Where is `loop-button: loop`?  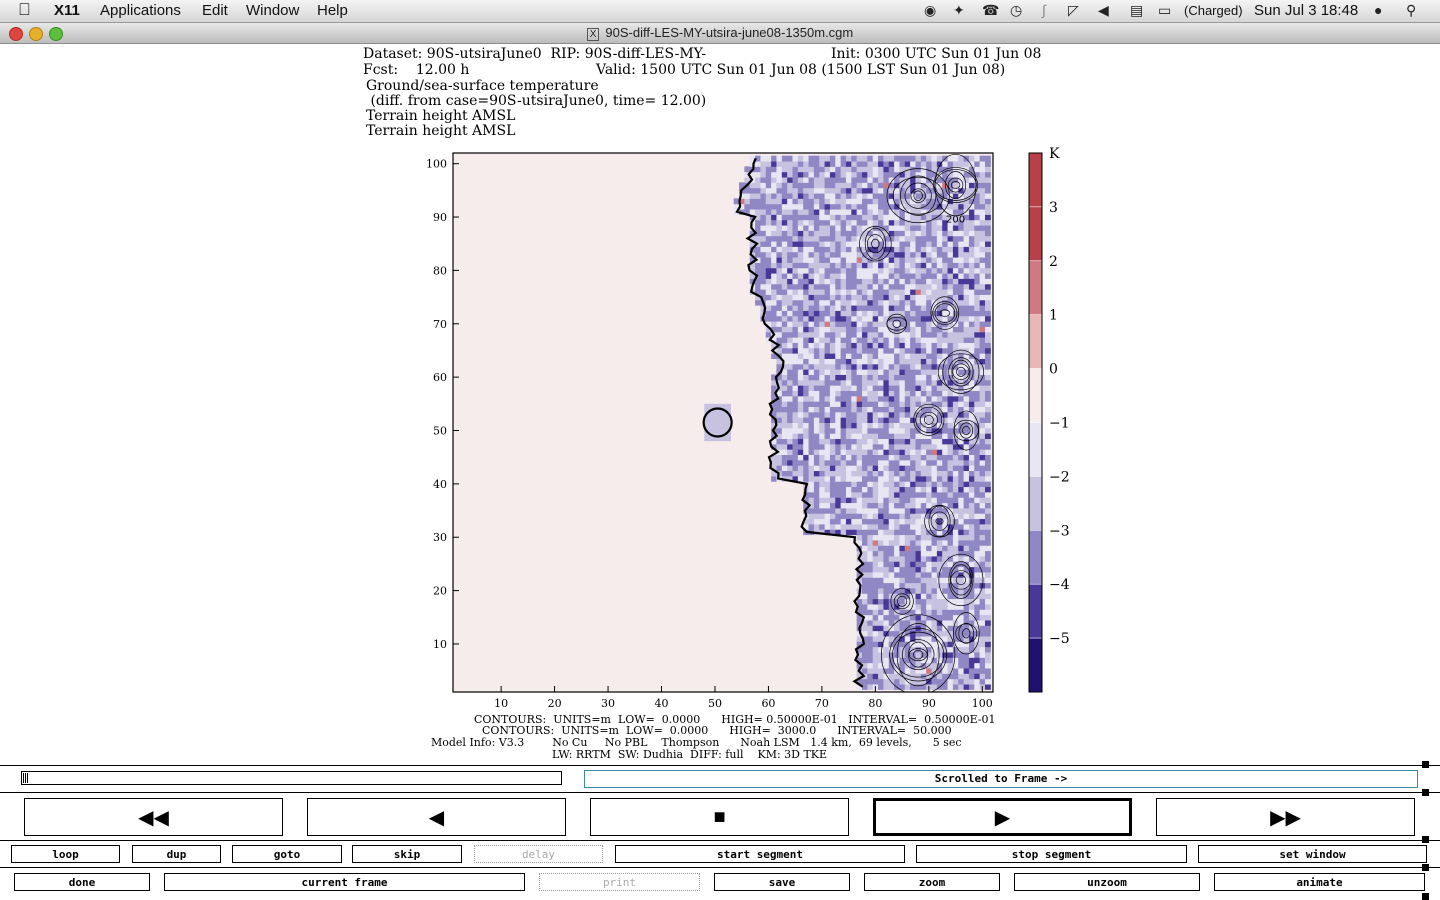
loop-button: loop is located at coordinates (65, 854).